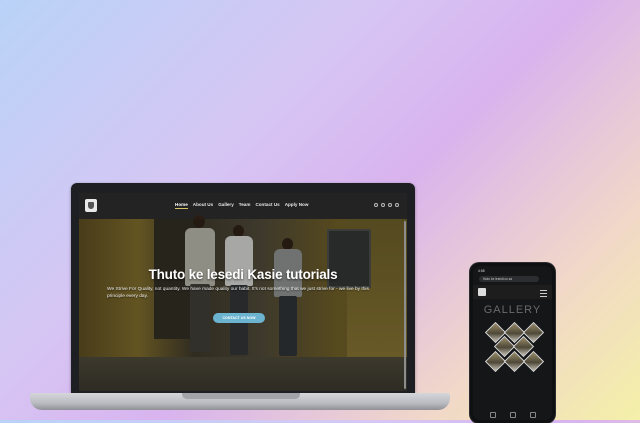  What do you see at coordinates (181, 205) in the screenshot?
I see `nav-item-home: Home` at bounding box center [181, 205].